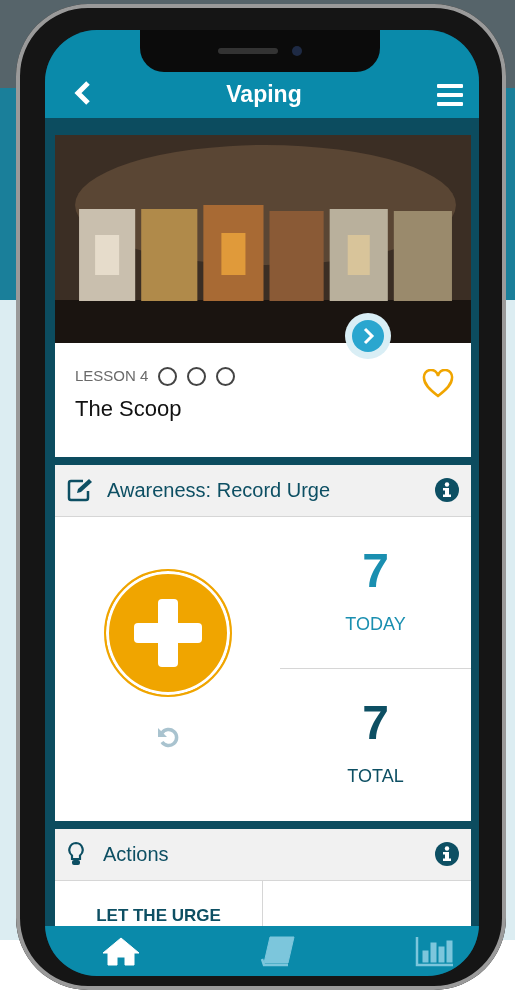 The image size is (515, 1001). I want to click on stat-label: TOTAL, so click(375, 777).